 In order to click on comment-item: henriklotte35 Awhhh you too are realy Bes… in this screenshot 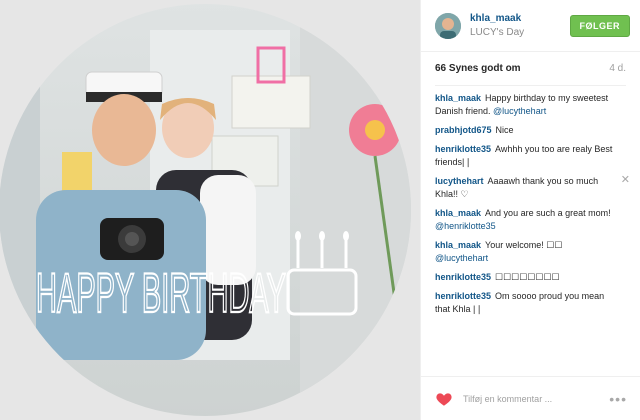, I will do `click(530, 156)`.